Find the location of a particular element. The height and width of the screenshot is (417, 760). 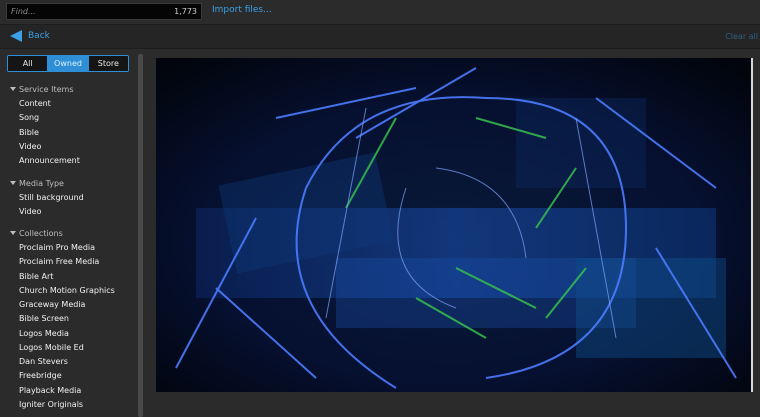

tab-all: All is located at coordinates (28, 63).